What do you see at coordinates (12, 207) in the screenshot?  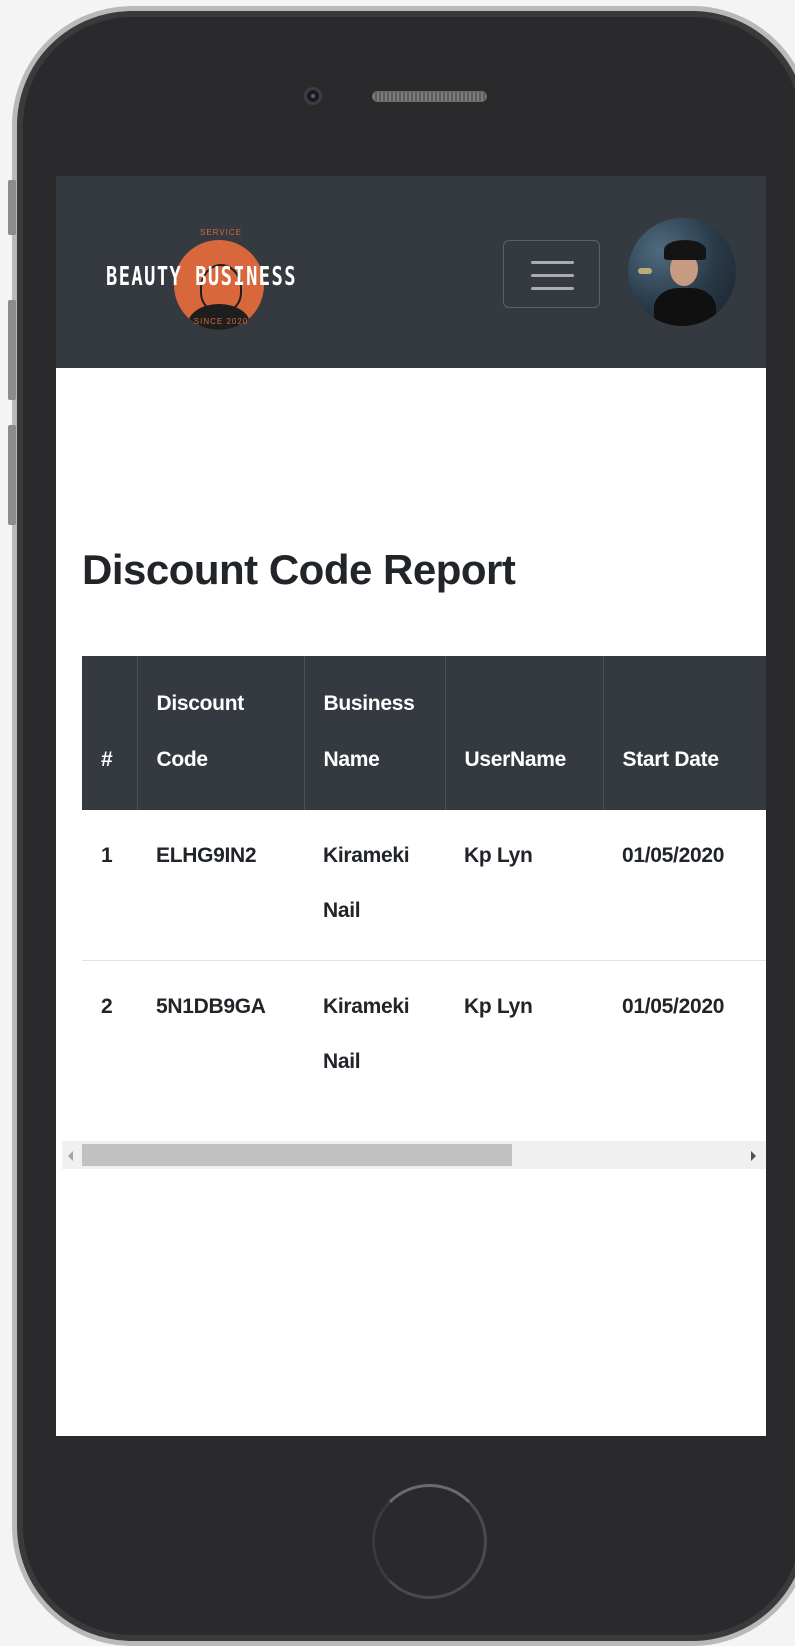 I see `mute-switch` at bounding box center [12, 207].